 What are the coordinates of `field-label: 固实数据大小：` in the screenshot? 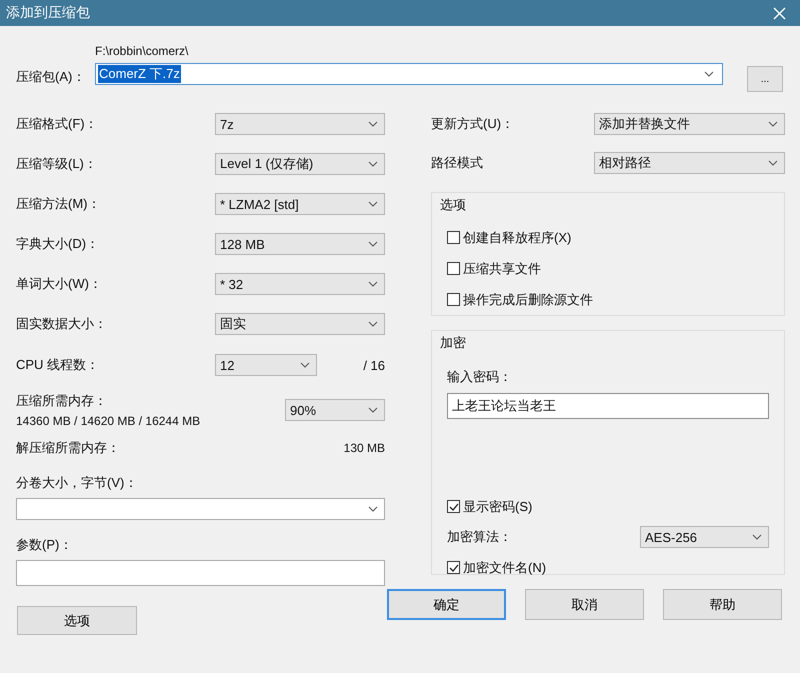 It's located at (62, 324).